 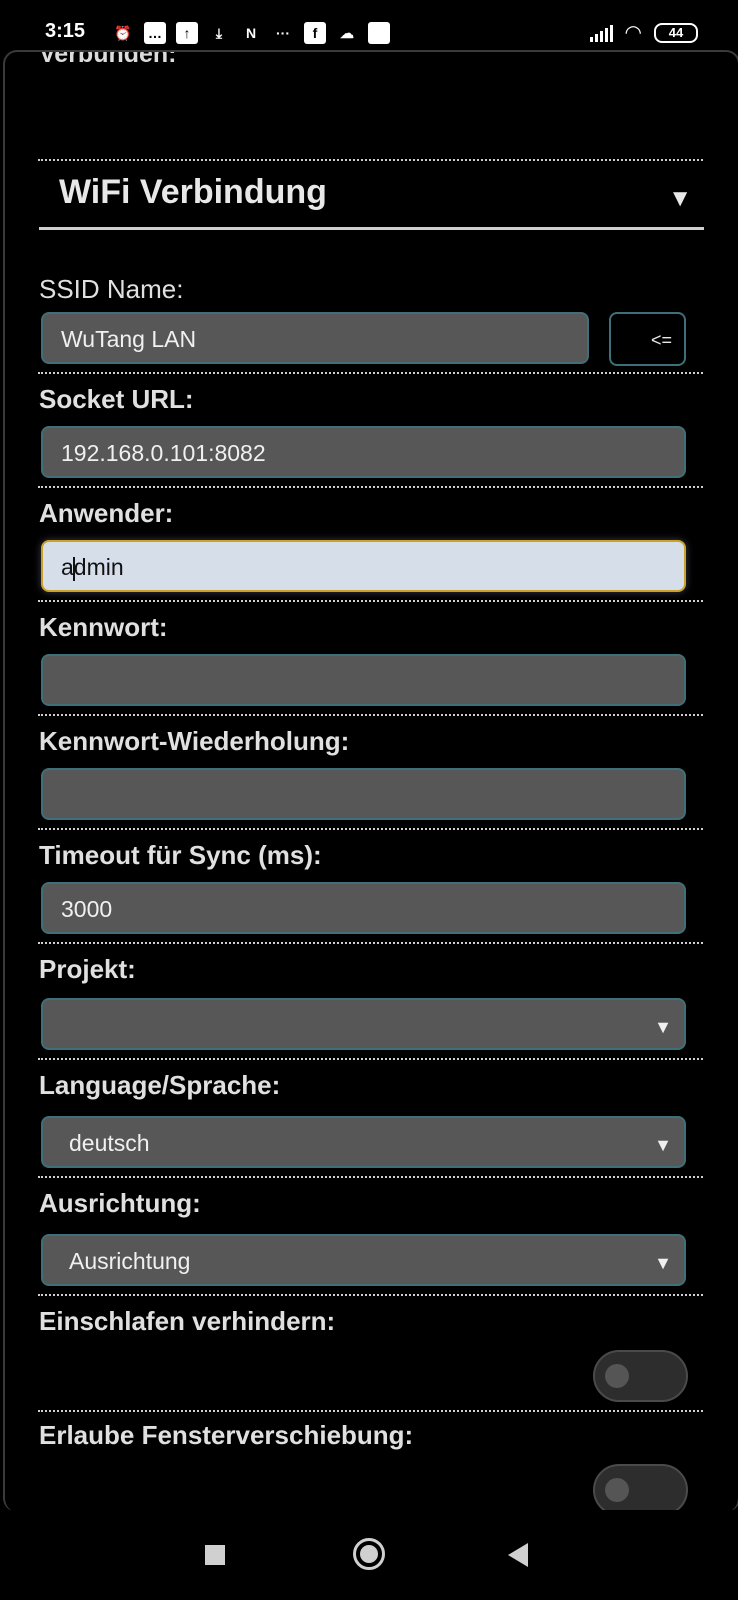 What do you see at coordinates (98, 567) in the screenshot?
I see `user-value-end: dmin` at bounding box center [98, 567].